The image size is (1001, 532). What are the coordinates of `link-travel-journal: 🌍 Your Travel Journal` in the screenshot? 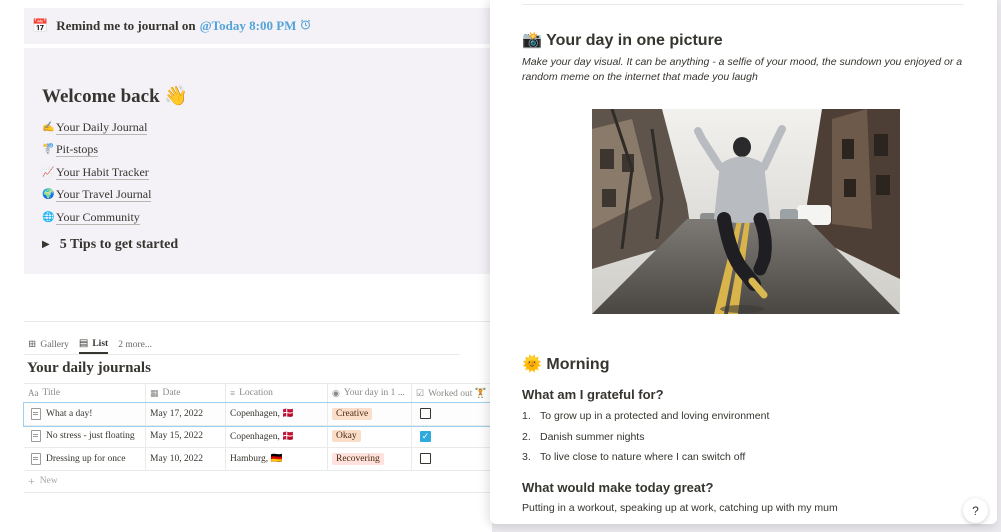 It's located at (267, 195).